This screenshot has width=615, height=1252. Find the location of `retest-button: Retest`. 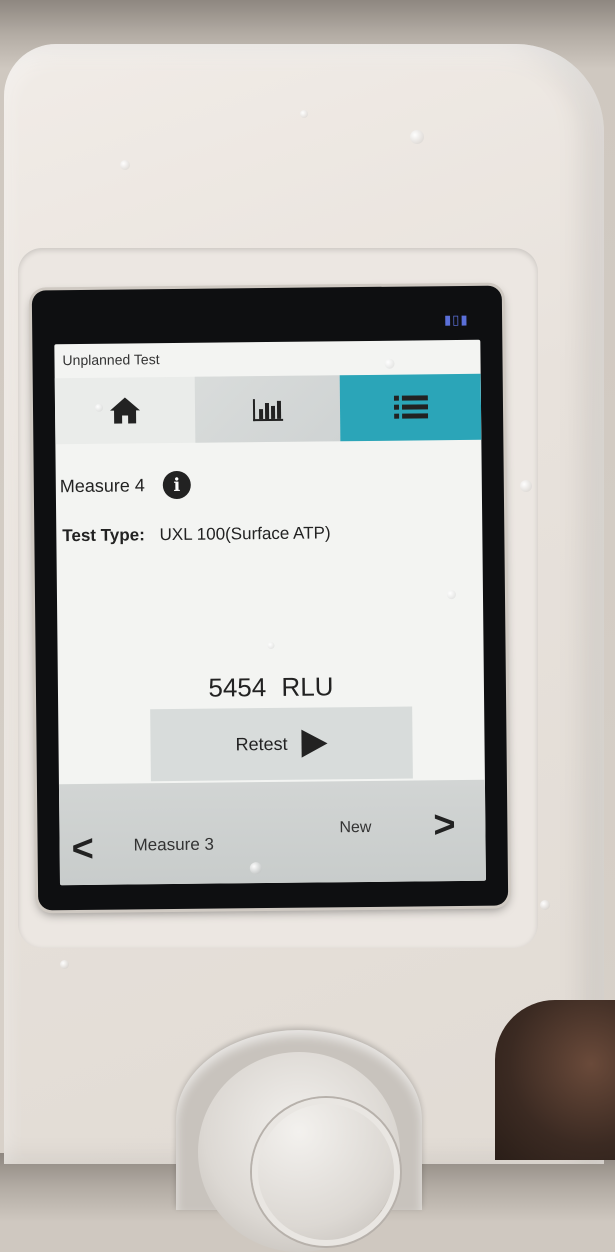

retest-button: Retest is located at coordinates (281, 744).